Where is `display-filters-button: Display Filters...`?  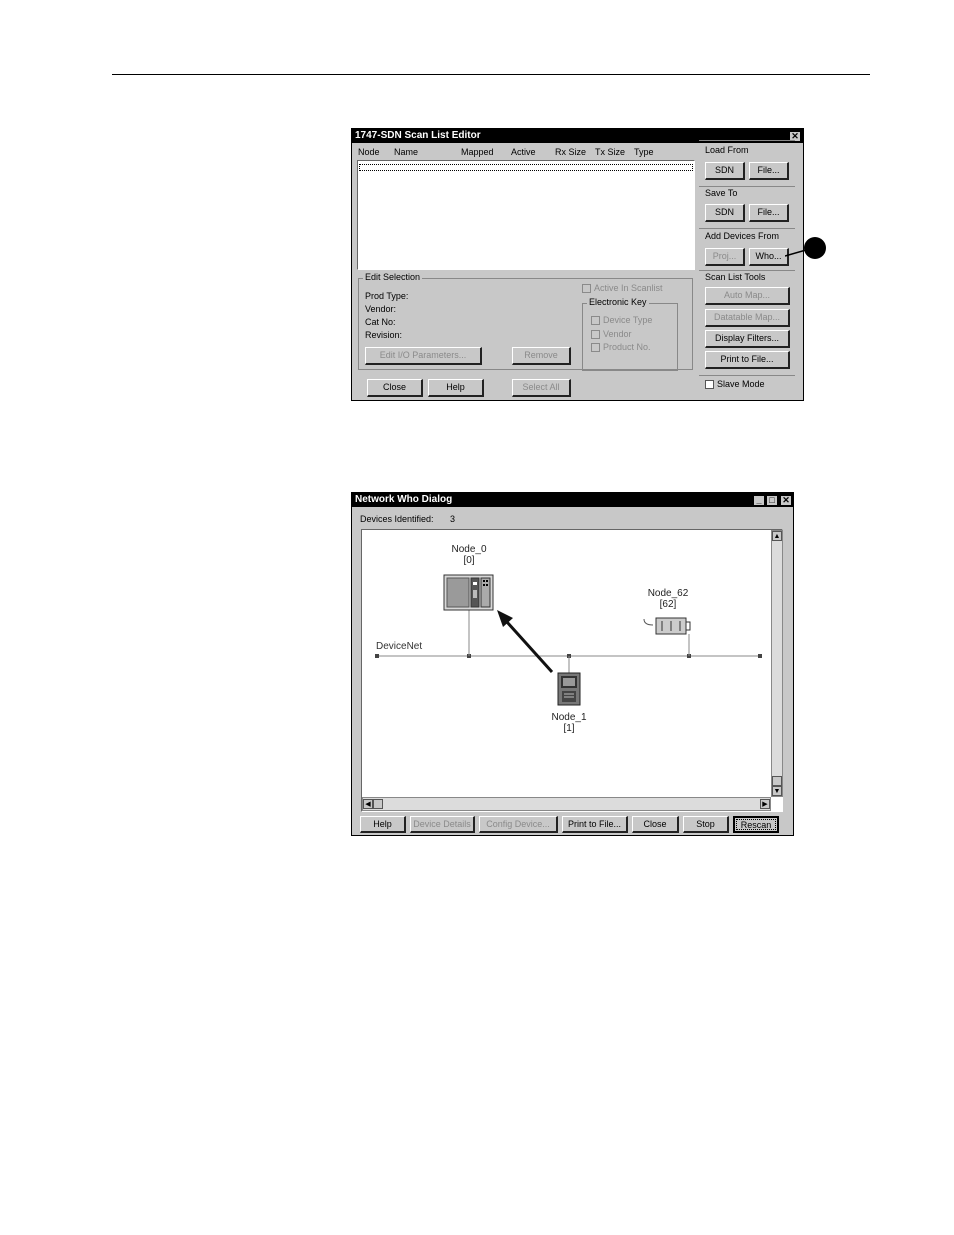
display-filters-button: Display Filters... is located at coordinates (747, 339).